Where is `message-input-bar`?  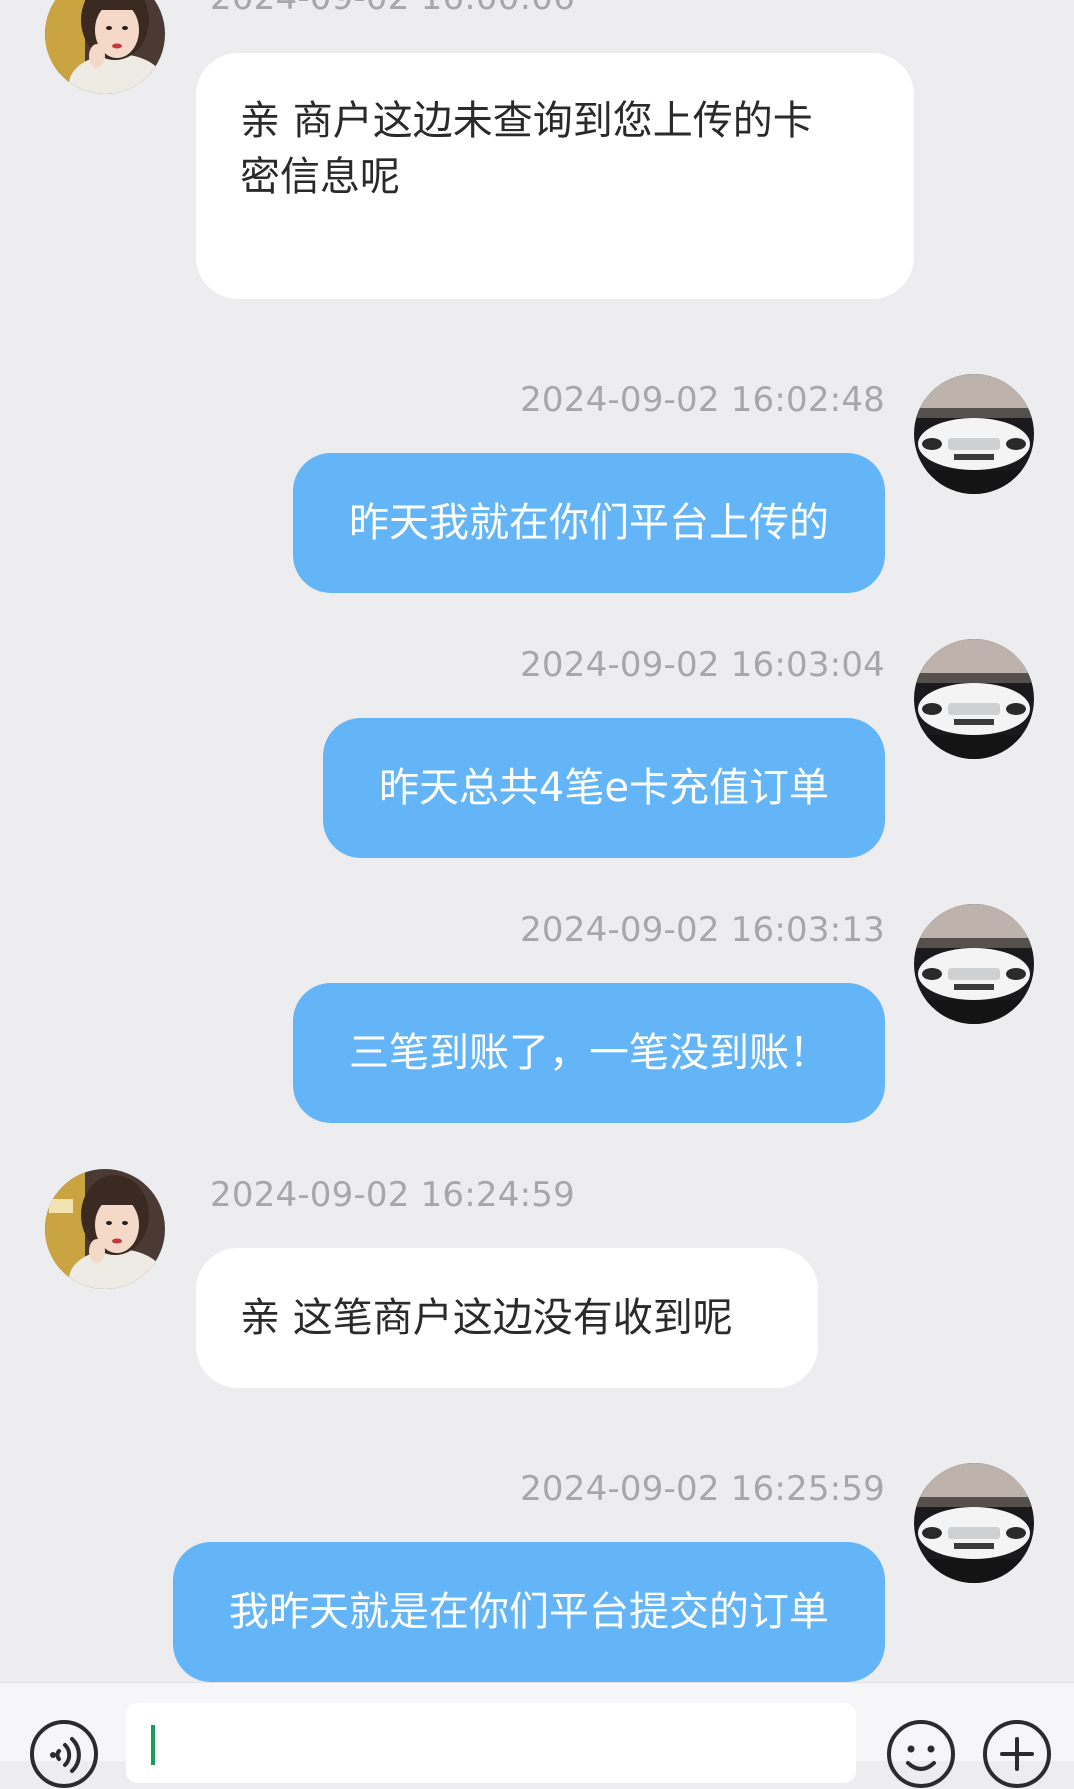 message-input-bar is located at coordinates (537, 1735).